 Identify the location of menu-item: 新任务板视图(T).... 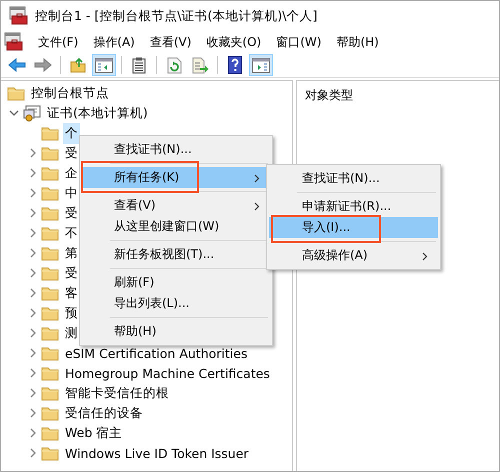
(176, 254).